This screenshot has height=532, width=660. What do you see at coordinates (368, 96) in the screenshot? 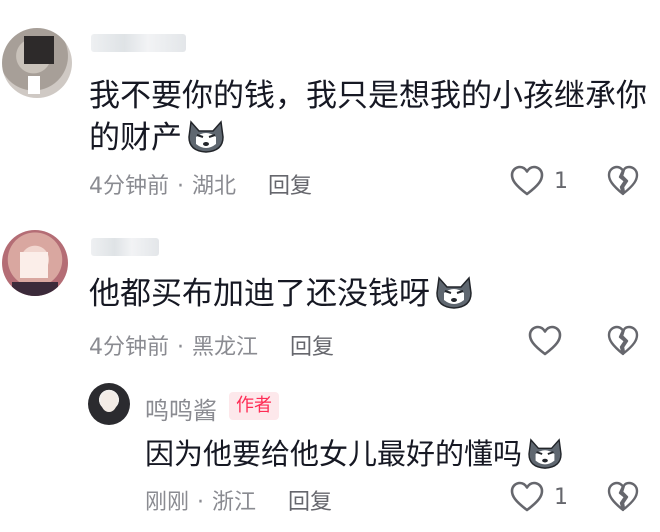
I see `comment-text: 我不要你的钱，我只是想我的小孩继承你` at bounding box center [368, 96].